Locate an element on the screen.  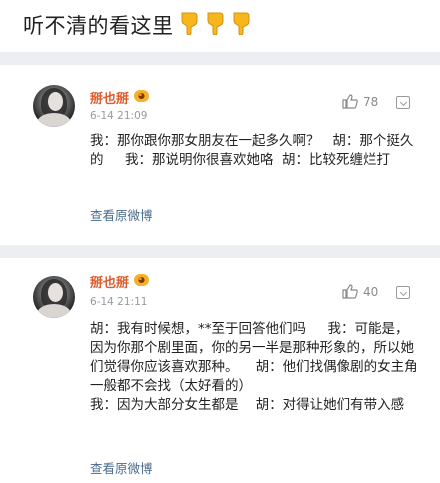
like-button: 40 is located at coordinates (360, 291).